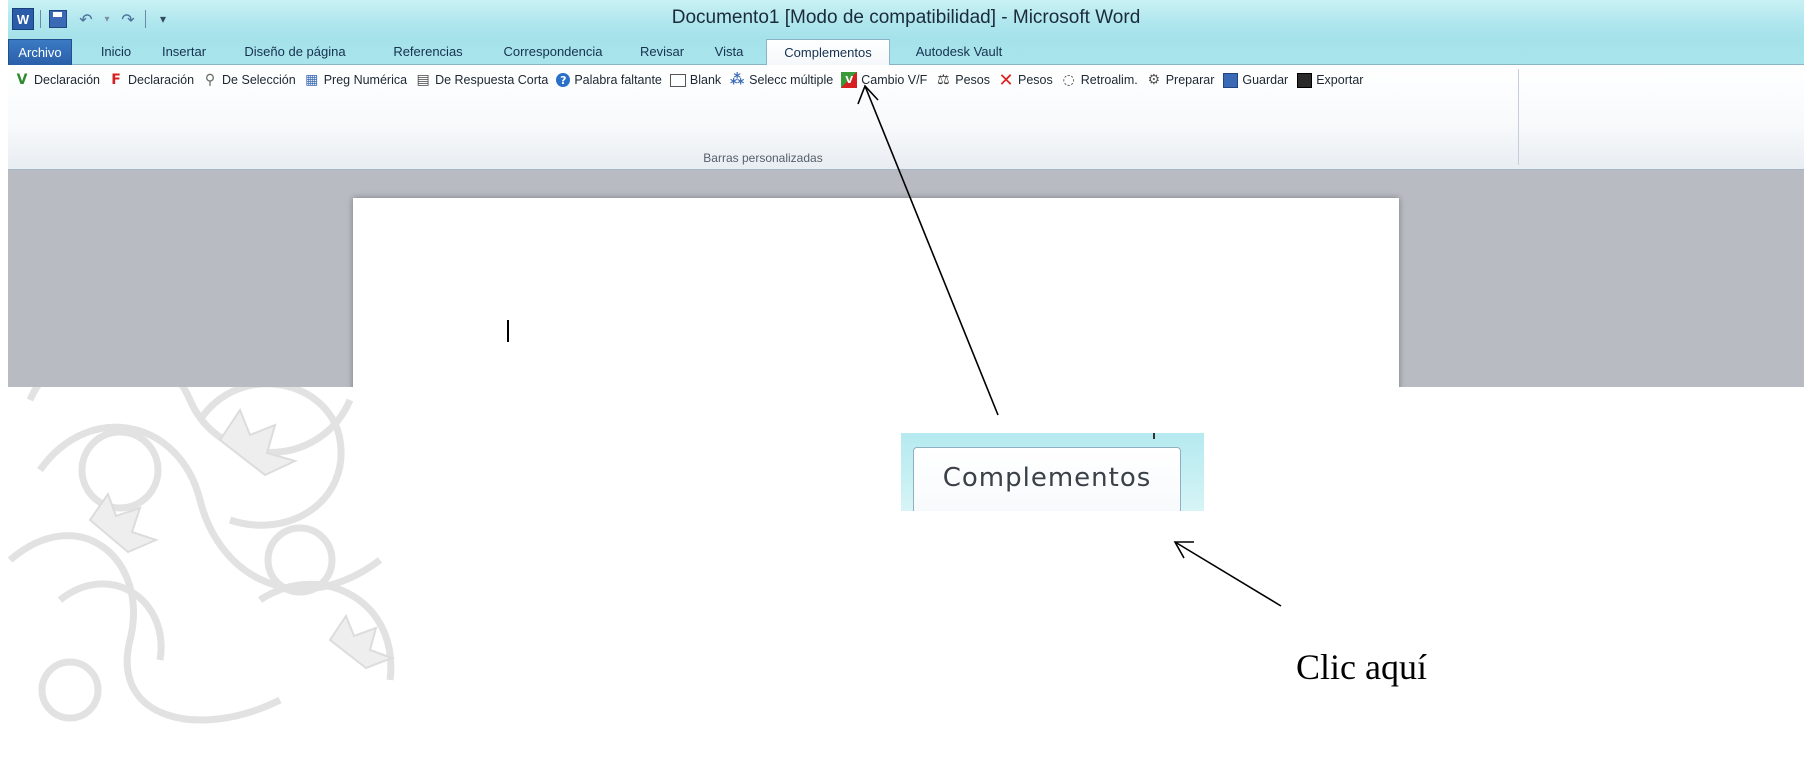  I want to click on button-label: Guardar, so click(1265, 80).